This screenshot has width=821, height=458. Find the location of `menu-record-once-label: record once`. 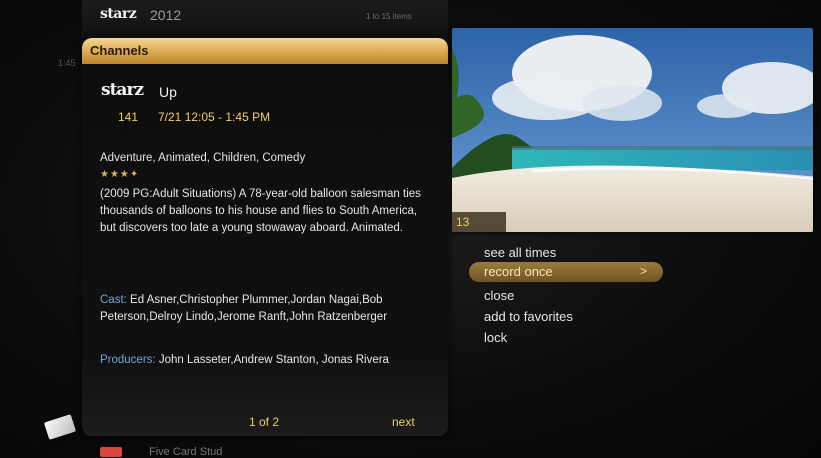

menu-record-once-label: record once is located at coordinates (518, 271).